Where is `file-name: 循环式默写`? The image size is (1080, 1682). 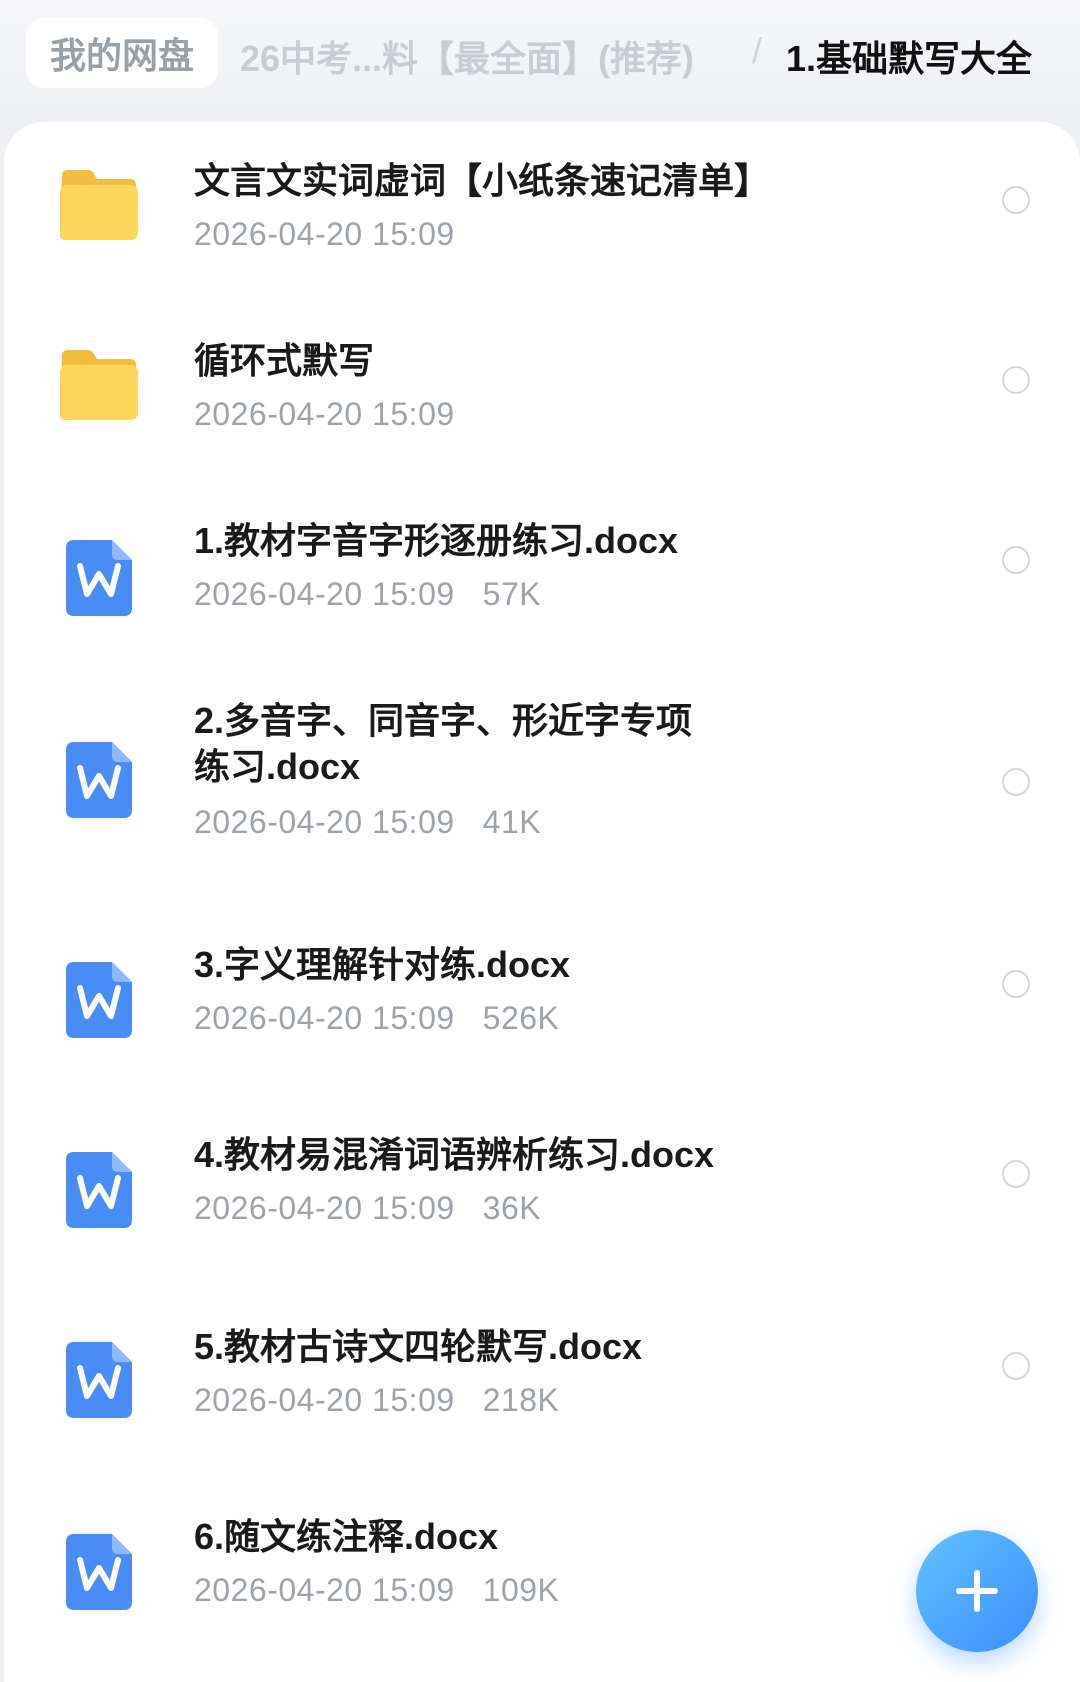
file-name: 循环式默写 is located at coordinates (284, 360).